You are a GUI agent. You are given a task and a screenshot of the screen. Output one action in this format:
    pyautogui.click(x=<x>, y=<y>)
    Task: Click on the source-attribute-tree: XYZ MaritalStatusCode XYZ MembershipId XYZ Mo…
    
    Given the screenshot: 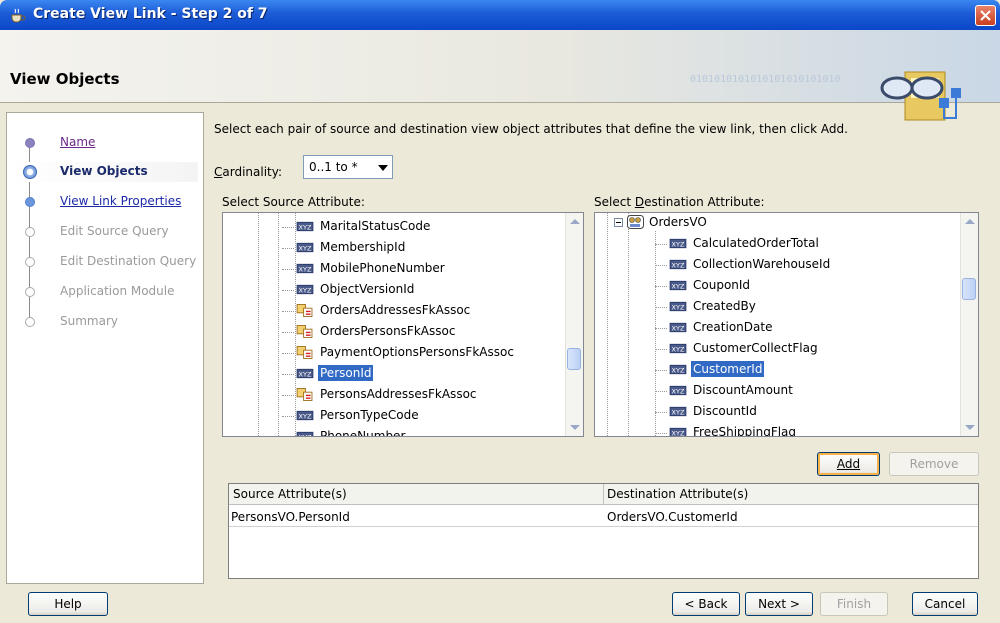 What is the action you would take?
    pyautogui.click(x=403, y=324)
    